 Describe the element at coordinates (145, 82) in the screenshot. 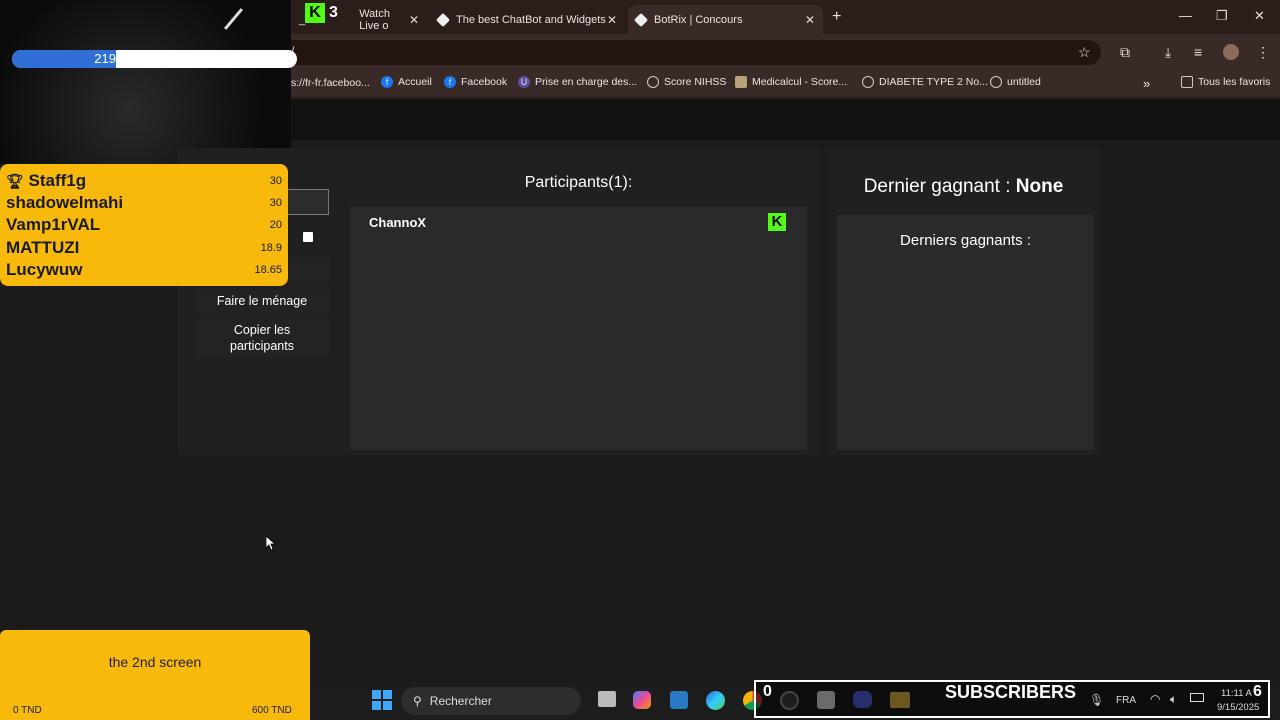

I see `webcam-overlay` at that location.